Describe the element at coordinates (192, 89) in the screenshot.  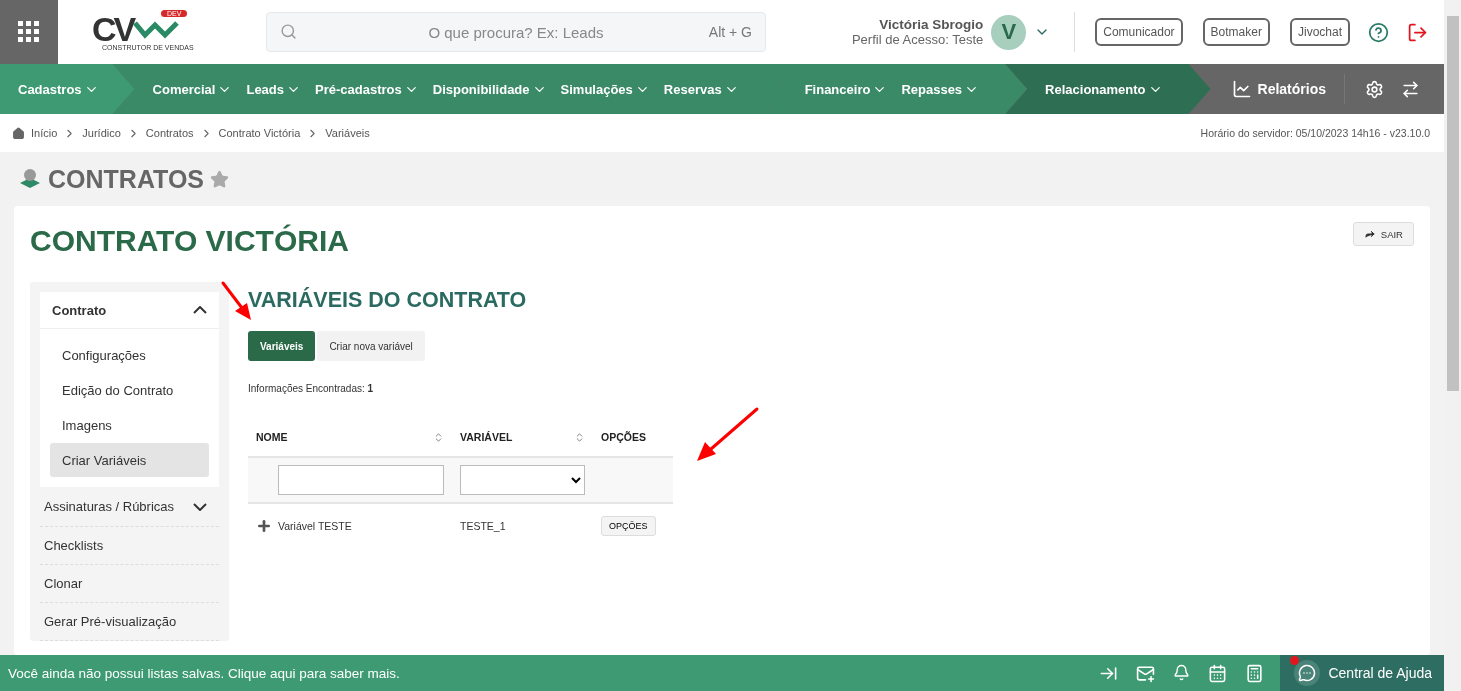
I see `nav-menu-item: Comercial` at that location.